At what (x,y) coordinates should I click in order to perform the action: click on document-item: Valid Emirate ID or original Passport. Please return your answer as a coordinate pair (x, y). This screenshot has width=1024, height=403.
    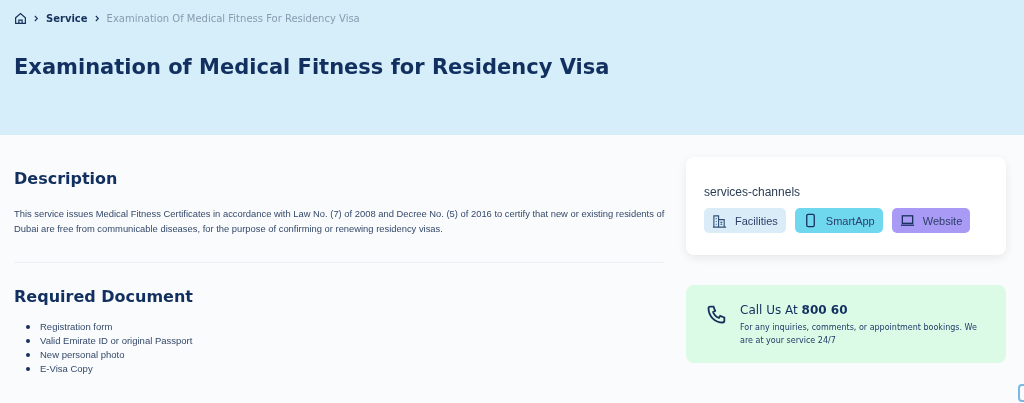
    Looking at the image, I should click on (116, 341).